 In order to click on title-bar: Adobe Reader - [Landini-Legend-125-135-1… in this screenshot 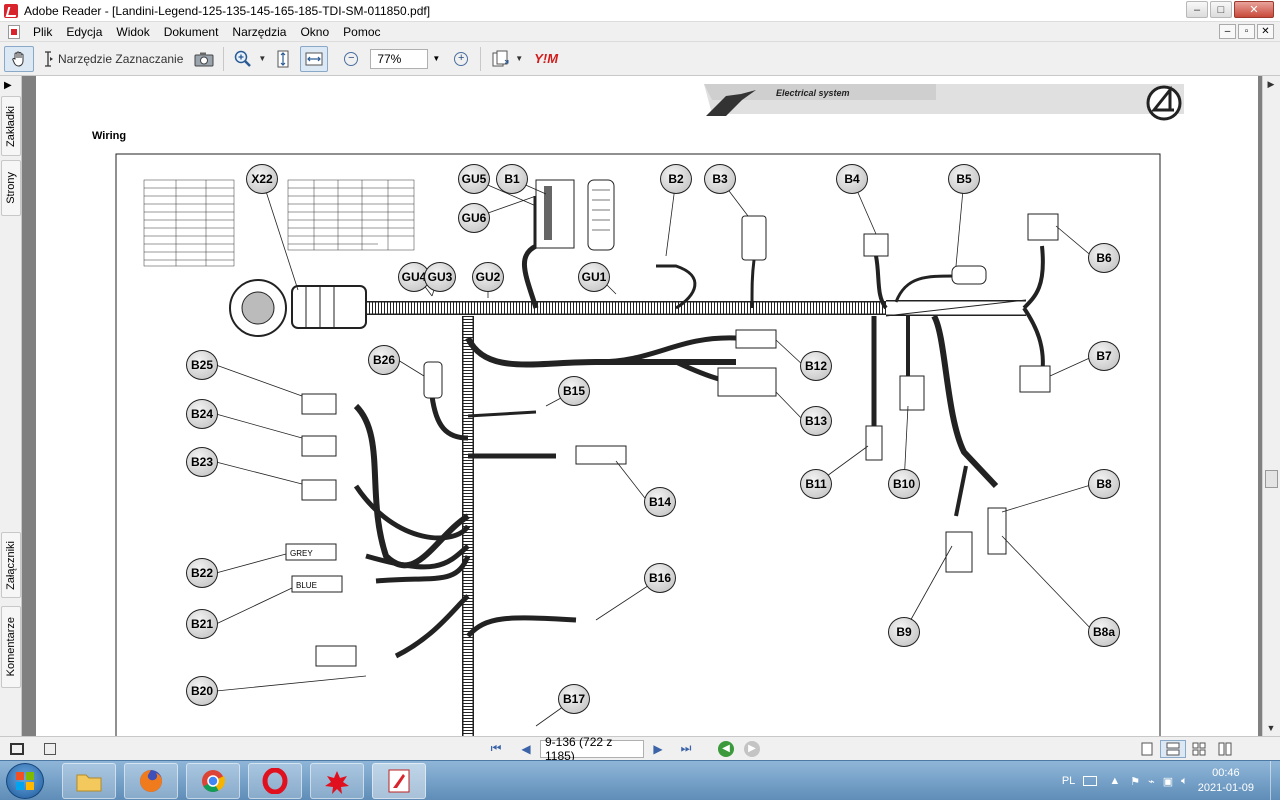, I will do `click(640, 11)`.